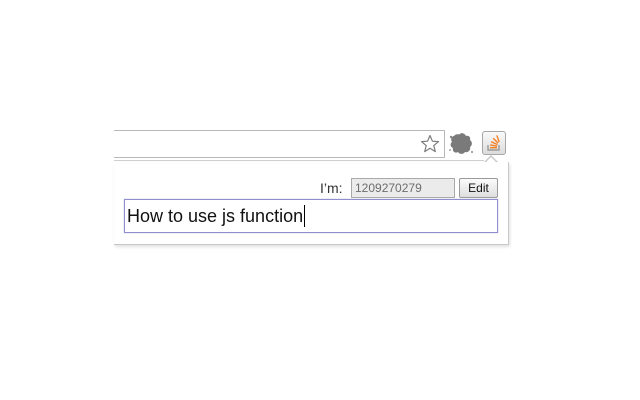  I want to click on user-label: I’m:, so click(331, 188).